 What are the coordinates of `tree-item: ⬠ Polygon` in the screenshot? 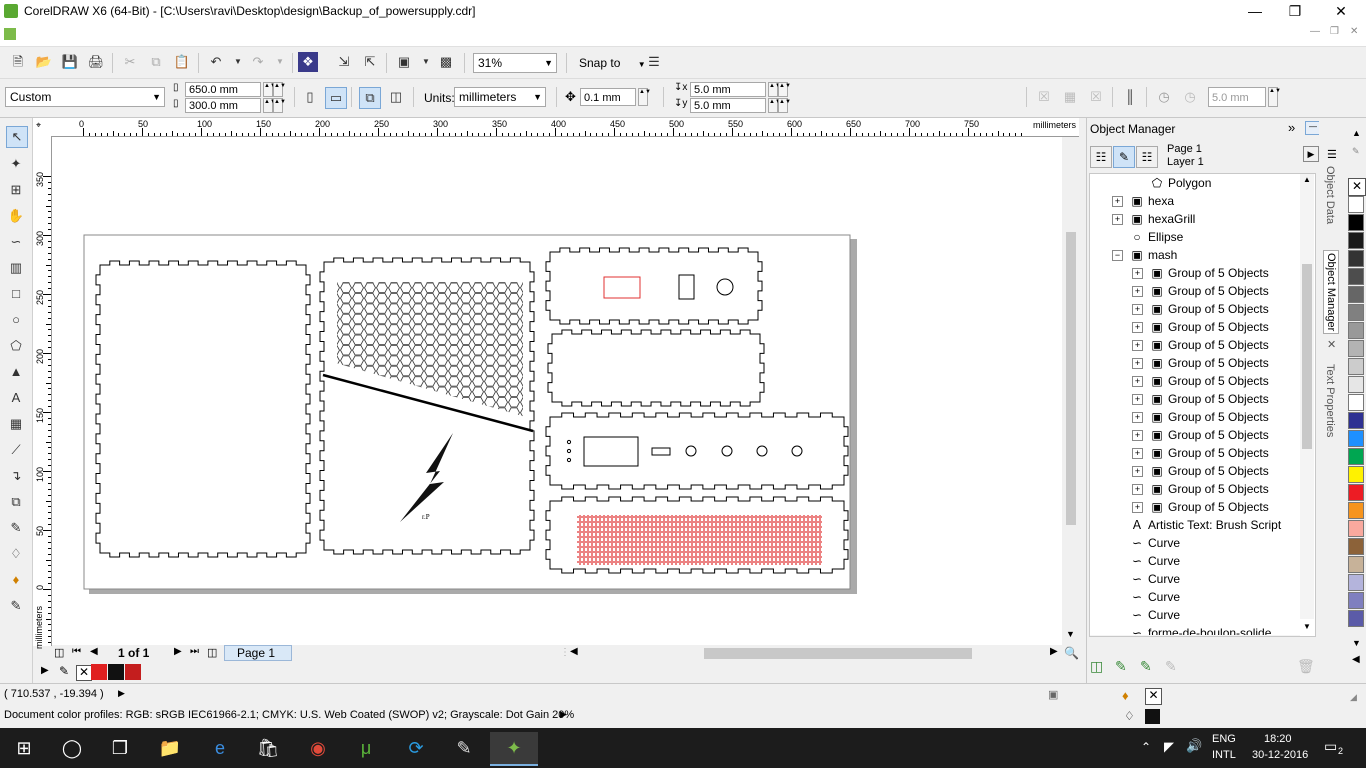 It's located at (1194, 183).